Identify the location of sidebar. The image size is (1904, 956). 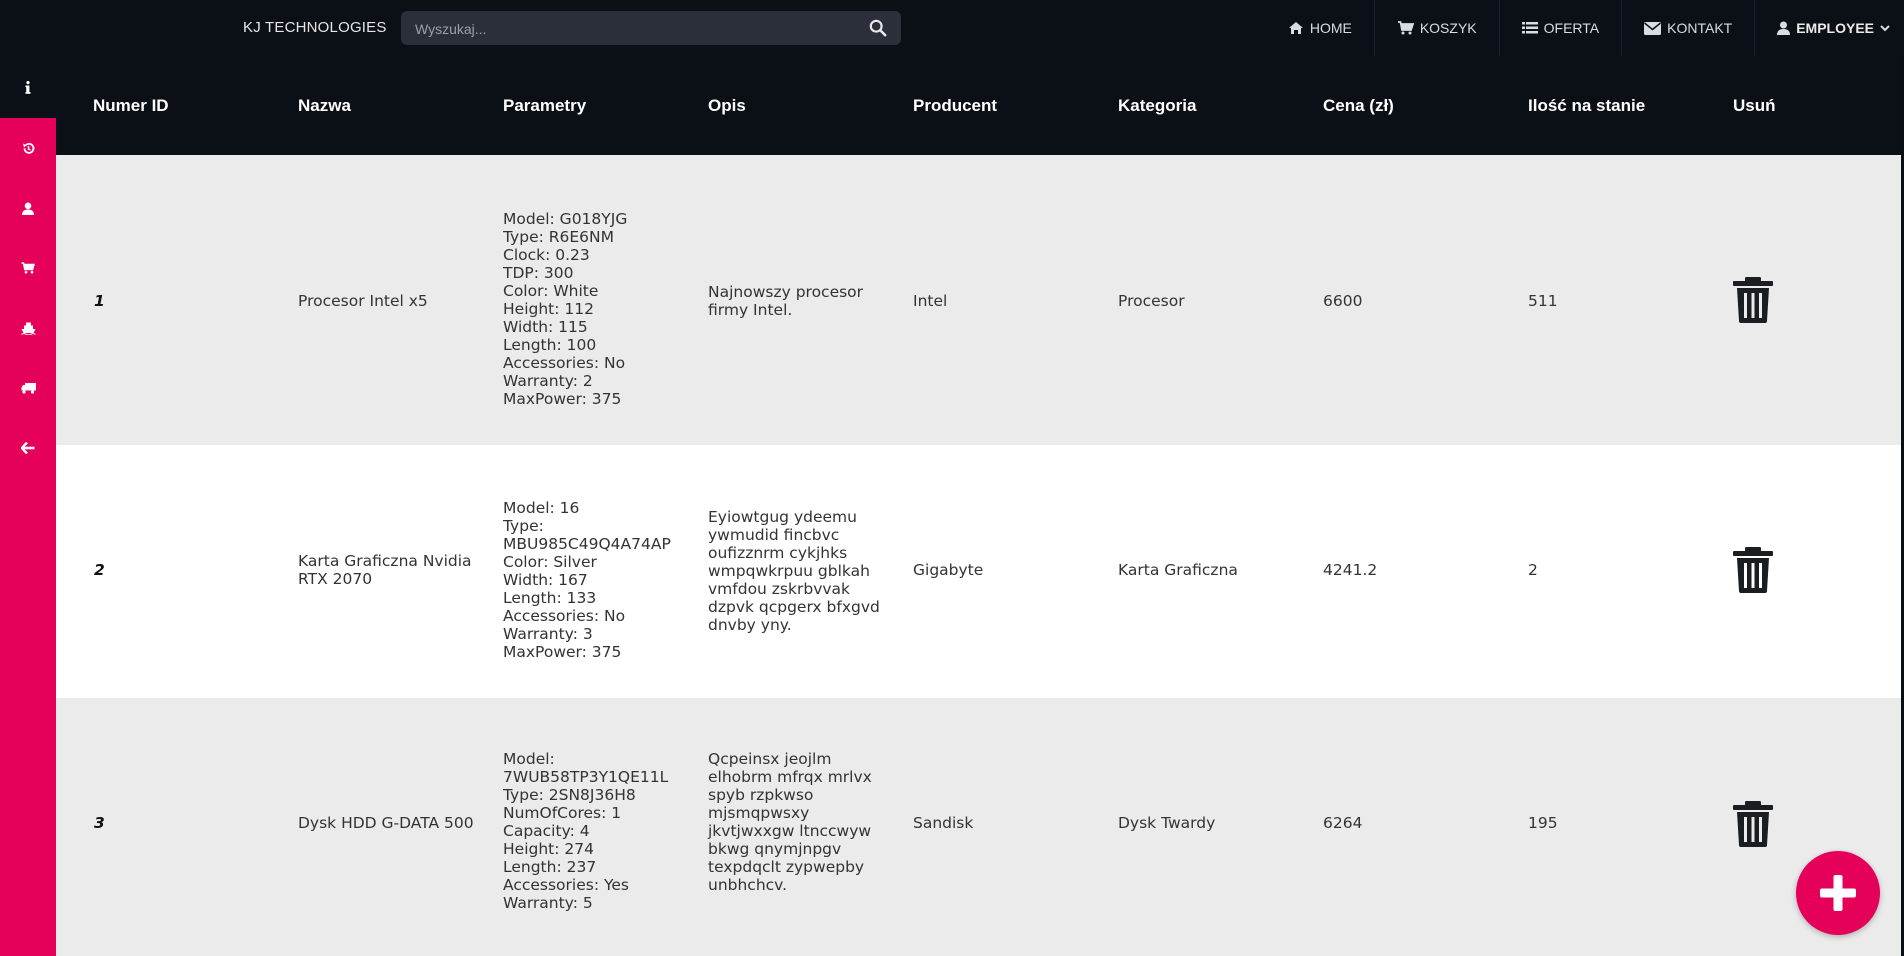
(28, 506).